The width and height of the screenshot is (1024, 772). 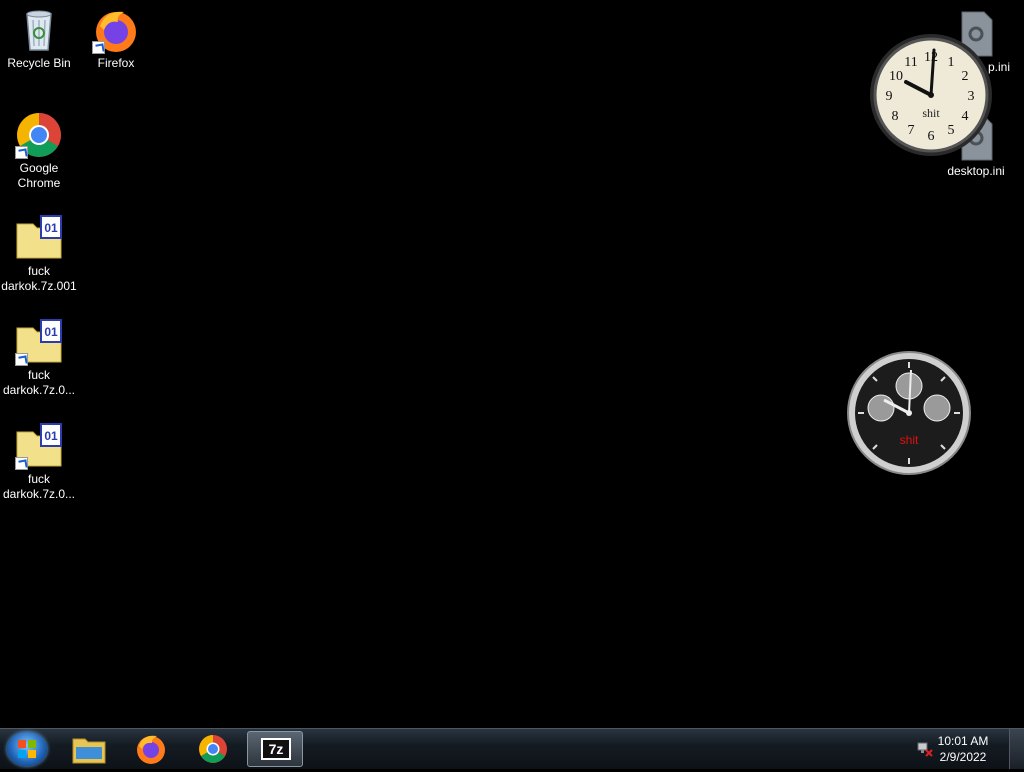 What do you see at coordinates (951, 62) in the screenshot?
I see `clock-numeral: 1` at bounding box center [951, 62].